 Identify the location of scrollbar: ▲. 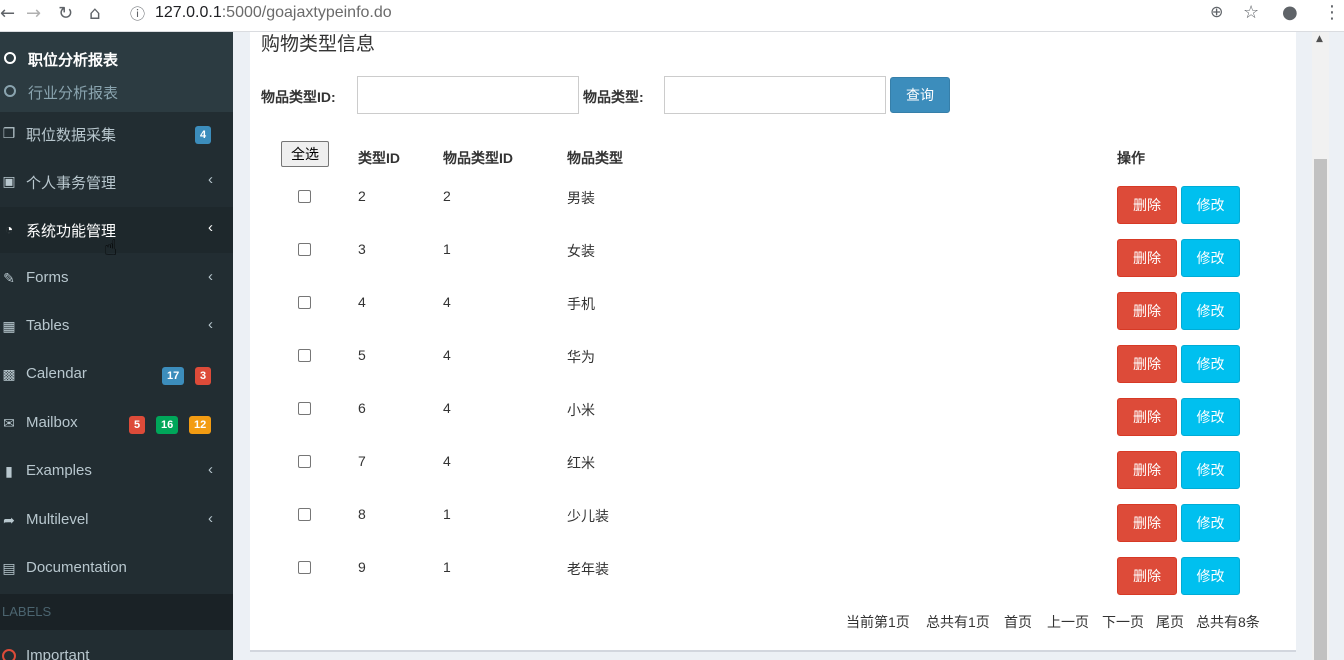
(1320, 346).